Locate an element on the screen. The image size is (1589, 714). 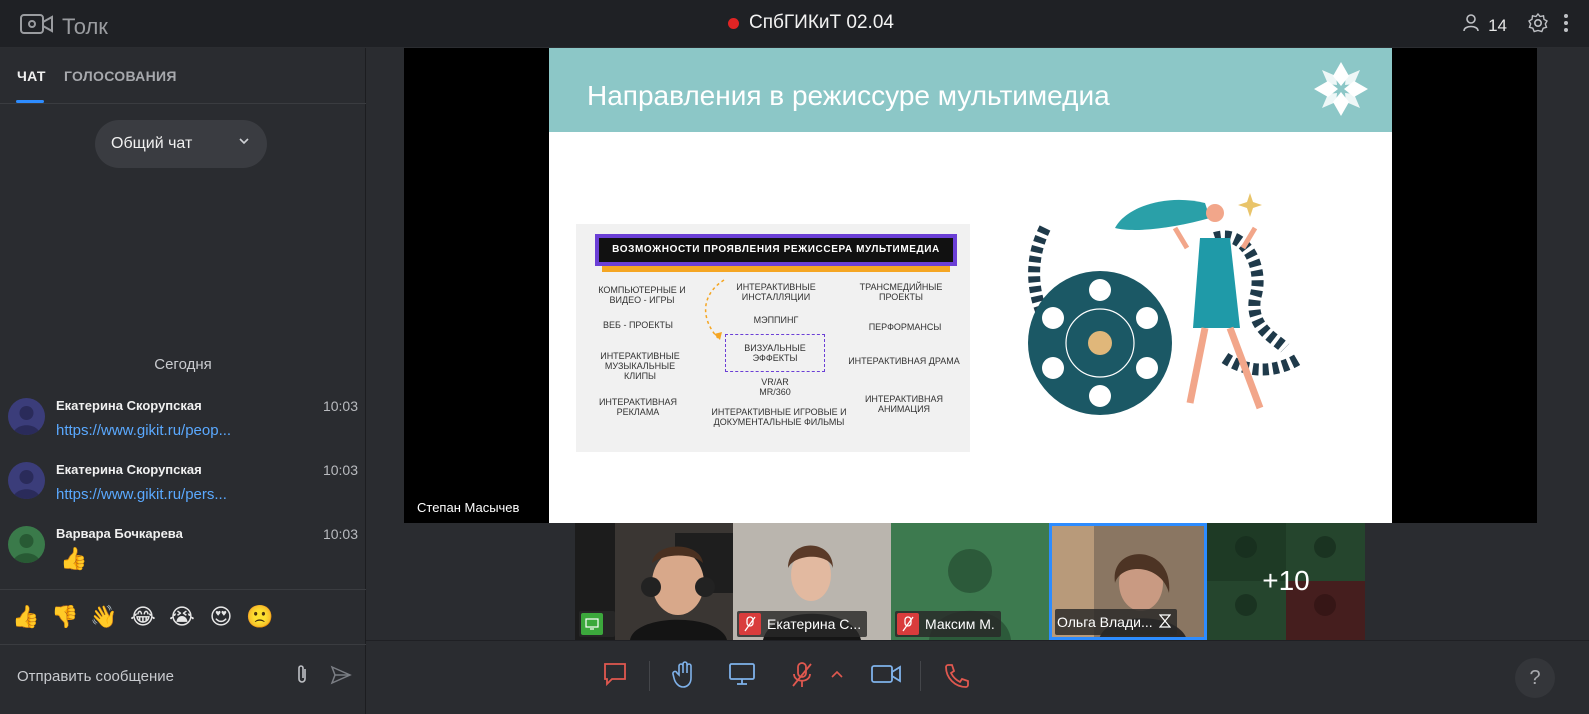
raise-hand-icon is located at coordinates (685, 677).